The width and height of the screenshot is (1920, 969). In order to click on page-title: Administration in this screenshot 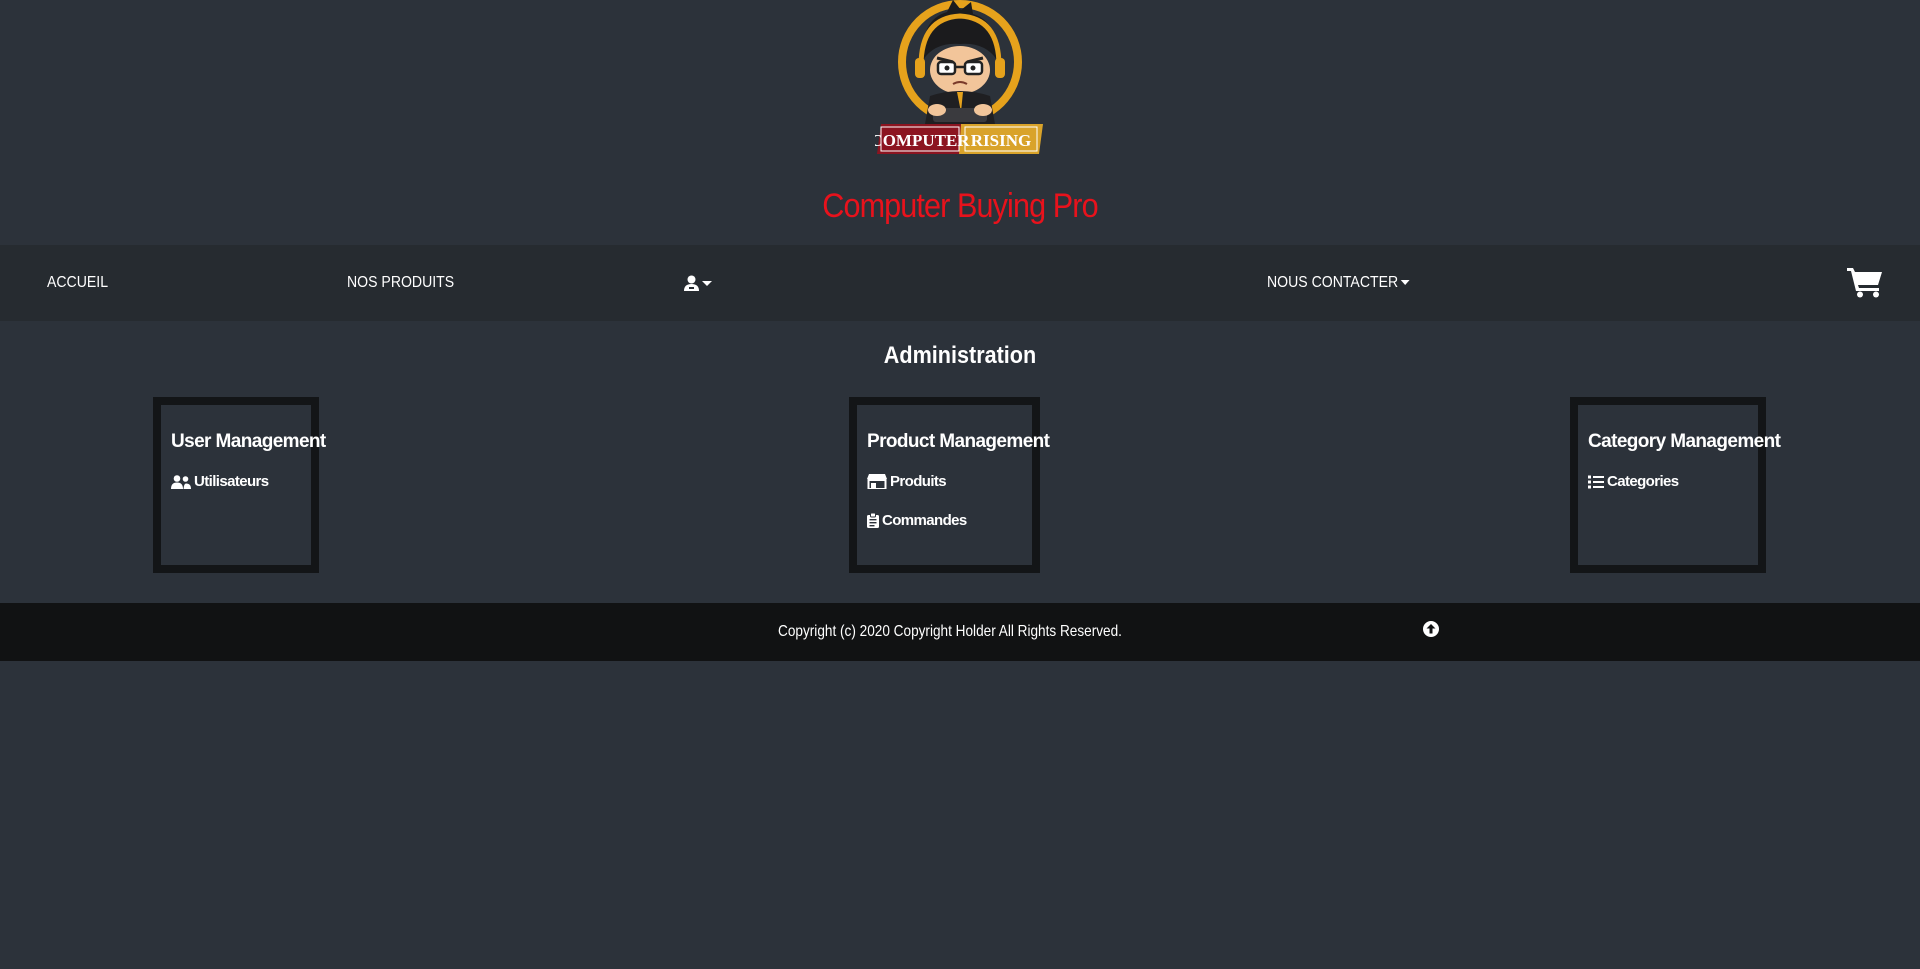, I will do `click(960, 355)`.